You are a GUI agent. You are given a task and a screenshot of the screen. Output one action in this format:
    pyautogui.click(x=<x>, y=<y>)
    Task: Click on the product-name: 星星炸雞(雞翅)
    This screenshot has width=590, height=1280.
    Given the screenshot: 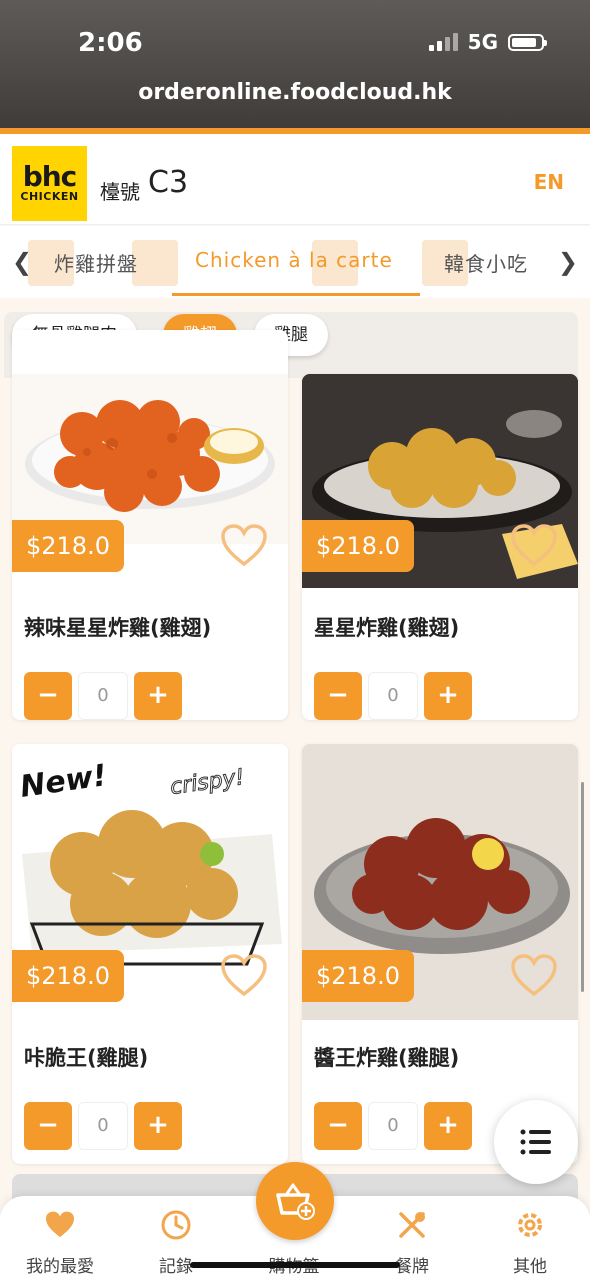 What is the action you would take?
    pyautogui.click(x=387, y=628)
    